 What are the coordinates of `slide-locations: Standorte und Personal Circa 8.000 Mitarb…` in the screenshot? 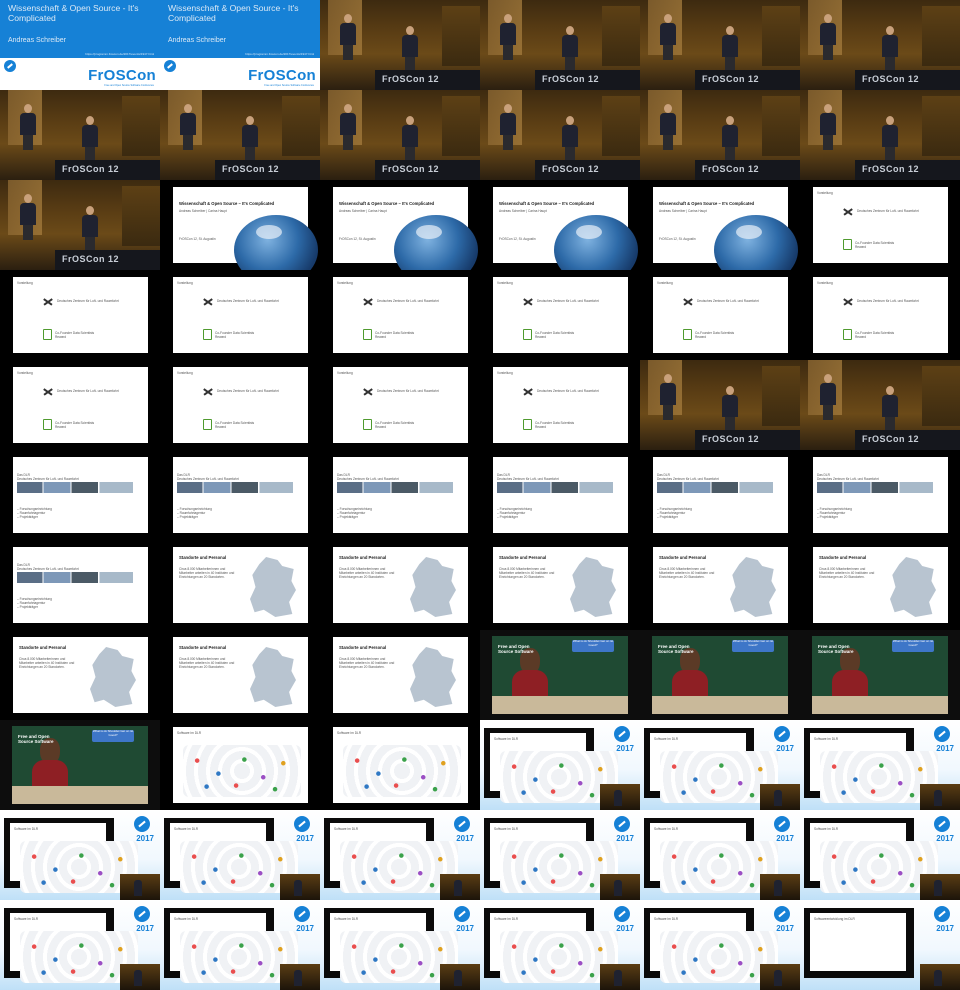 It's located at (400, 585).